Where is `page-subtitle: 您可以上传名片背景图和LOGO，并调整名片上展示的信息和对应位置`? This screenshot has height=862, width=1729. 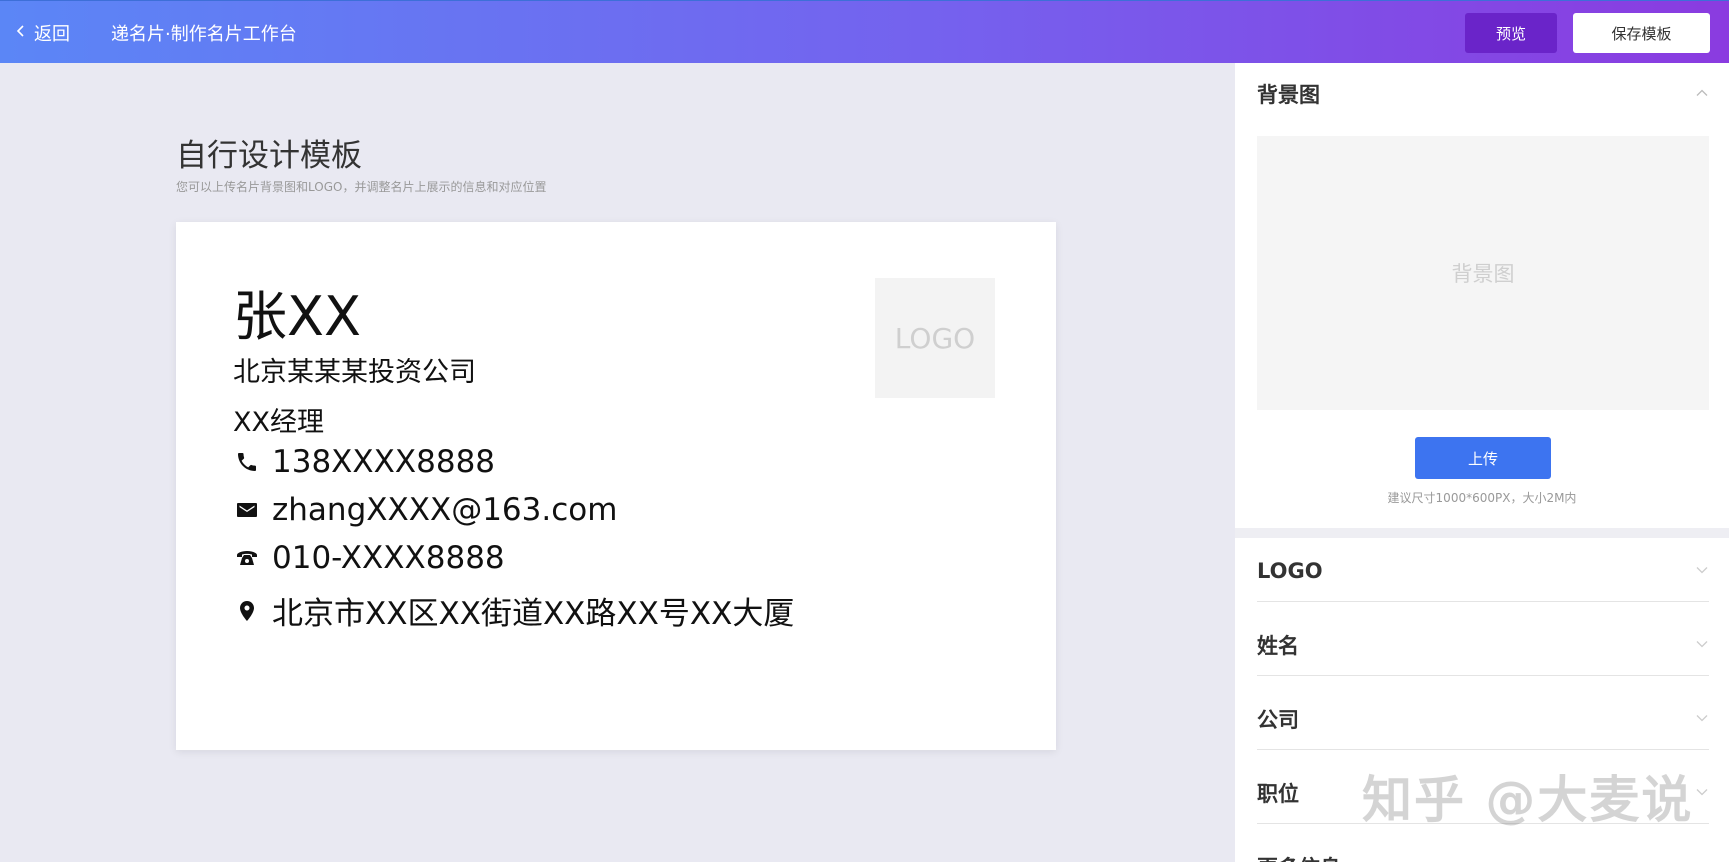 page-subtitle: 您可以上传名片背景图和LOGO，并调整名片上展示的信息和对应位置 is located at coordinates (361, 187).